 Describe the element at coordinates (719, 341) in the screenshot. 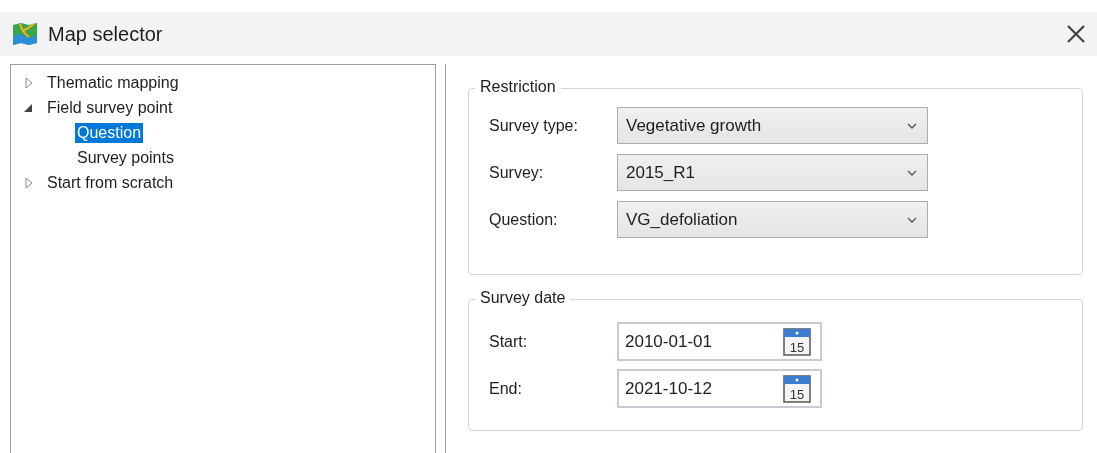

I see `date-field: 2010-01-01 15` at that location.